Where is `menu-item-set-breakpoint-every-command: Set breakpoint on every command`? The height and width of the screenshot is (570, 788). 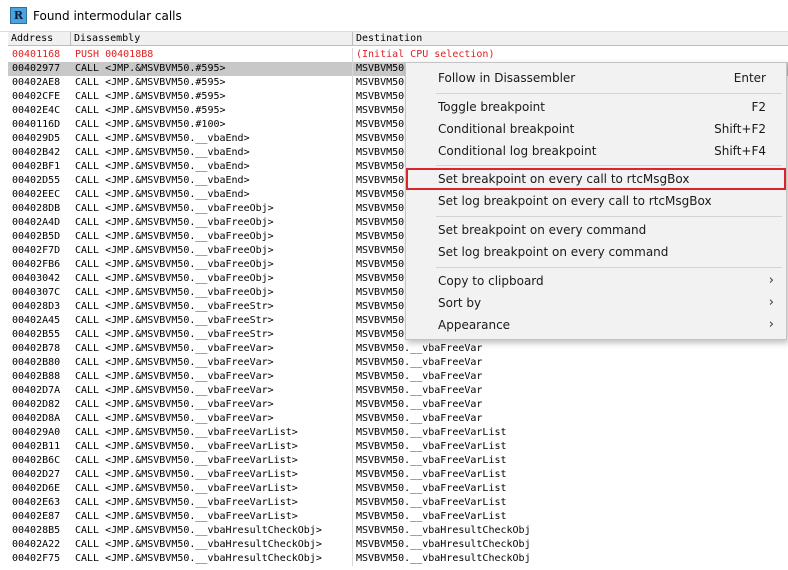 menu-item-set-breakpoint-every-command: Set breakpoint on every command is located at coordinates (596, 230).